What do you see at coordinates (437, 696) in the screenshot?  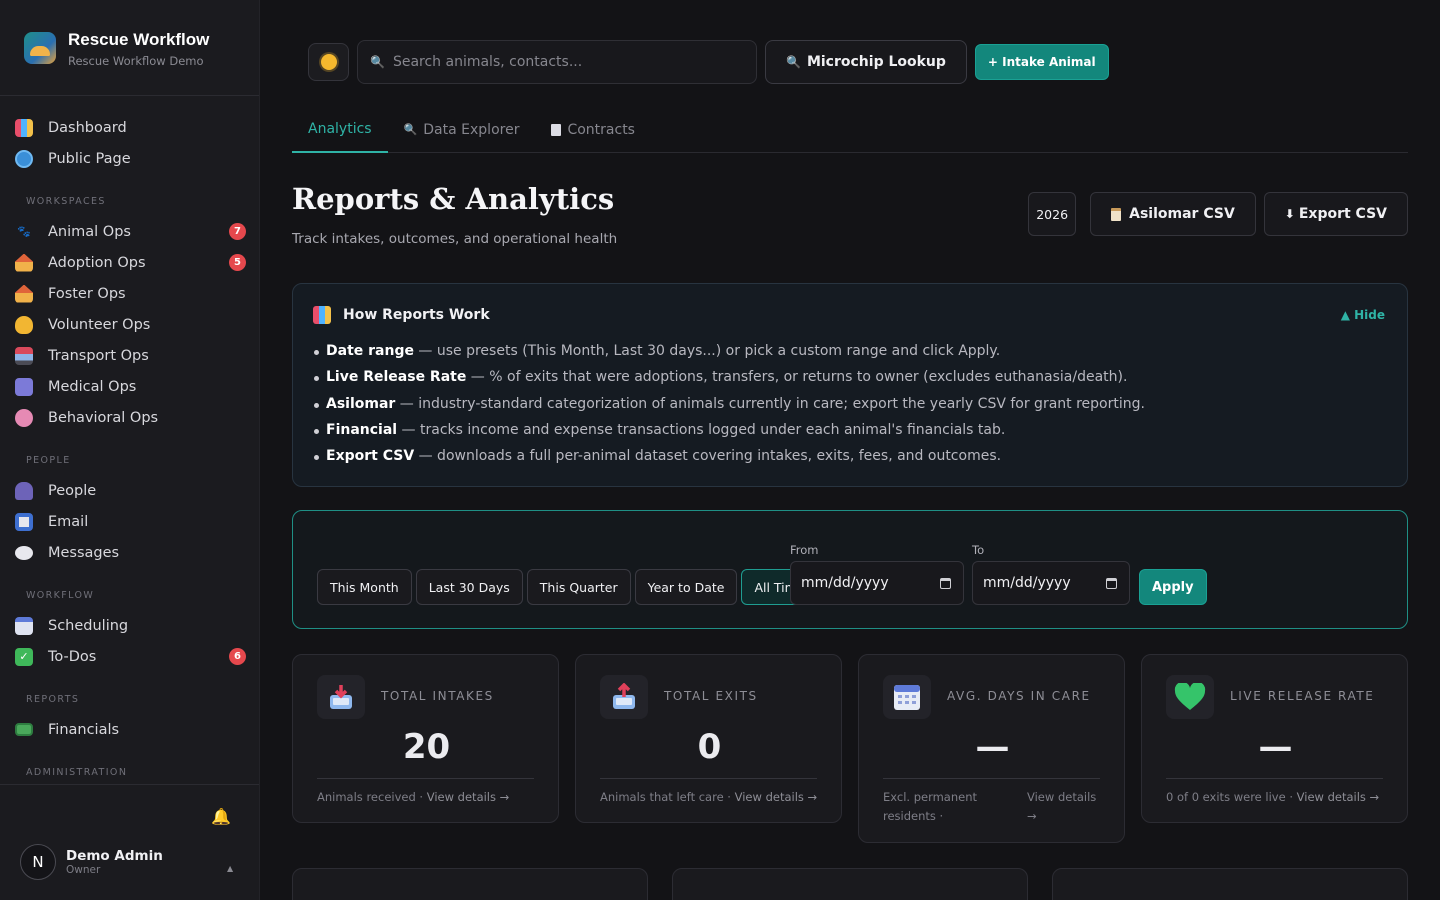 I see `stat-label: TOTAL INTAKES` at bounding box center [437, 696].